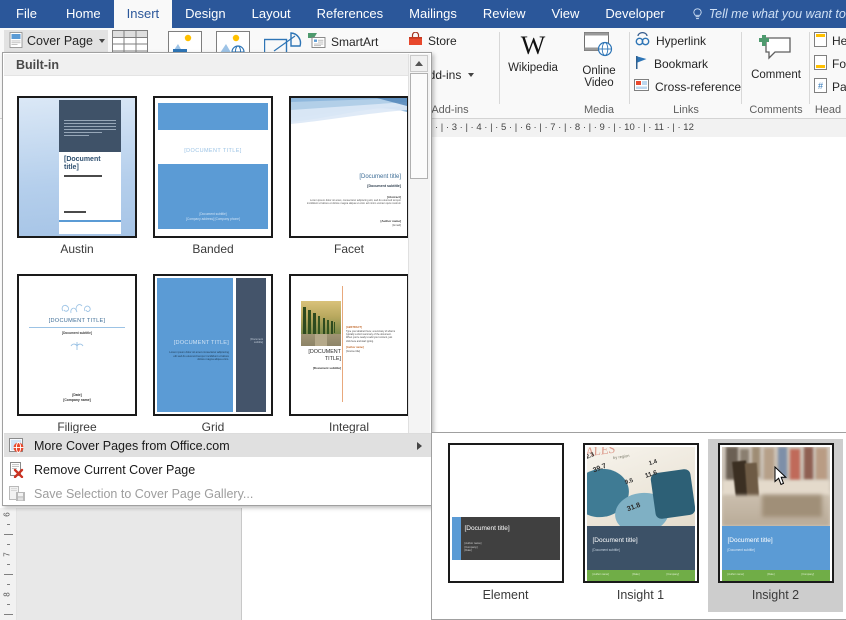 This screenshot has width=846, height=620. Describe the element at coordinates (471, 75) in the screenshot. I see `chevron-down-icon` at that location.